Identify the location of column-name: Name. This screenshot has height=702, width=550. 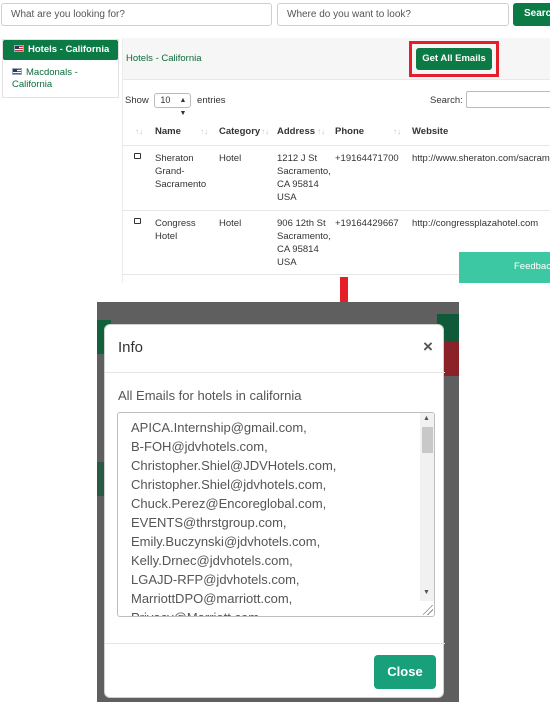
(168, 131).